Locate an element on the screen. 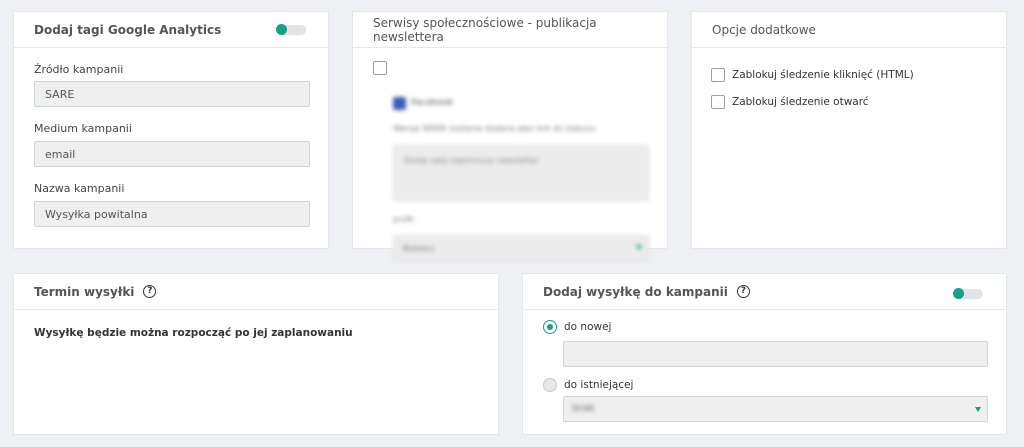 This screenshot has height=447, width=1024. existing-campaign-select: brak is located at coordinates (775, 409).